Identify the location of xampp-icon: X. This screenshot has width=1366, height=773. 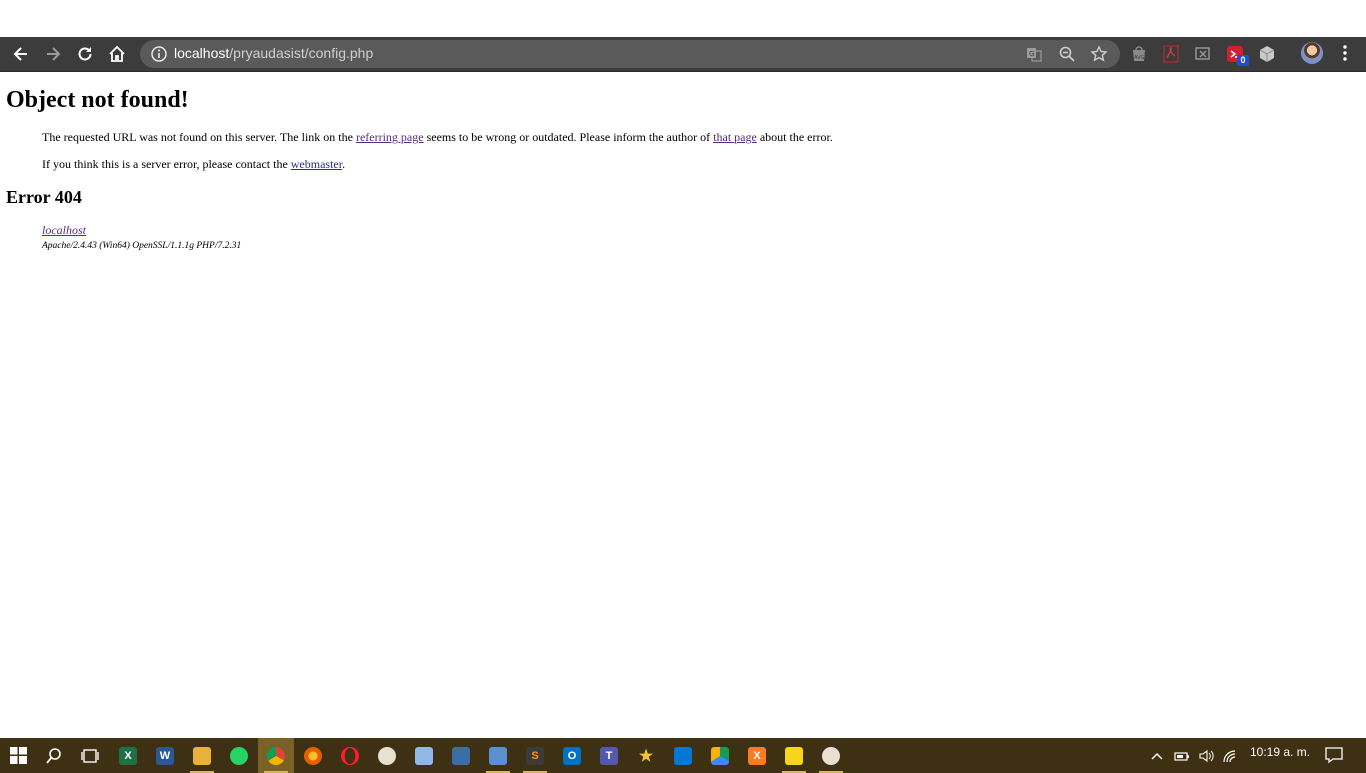
(757, 755).